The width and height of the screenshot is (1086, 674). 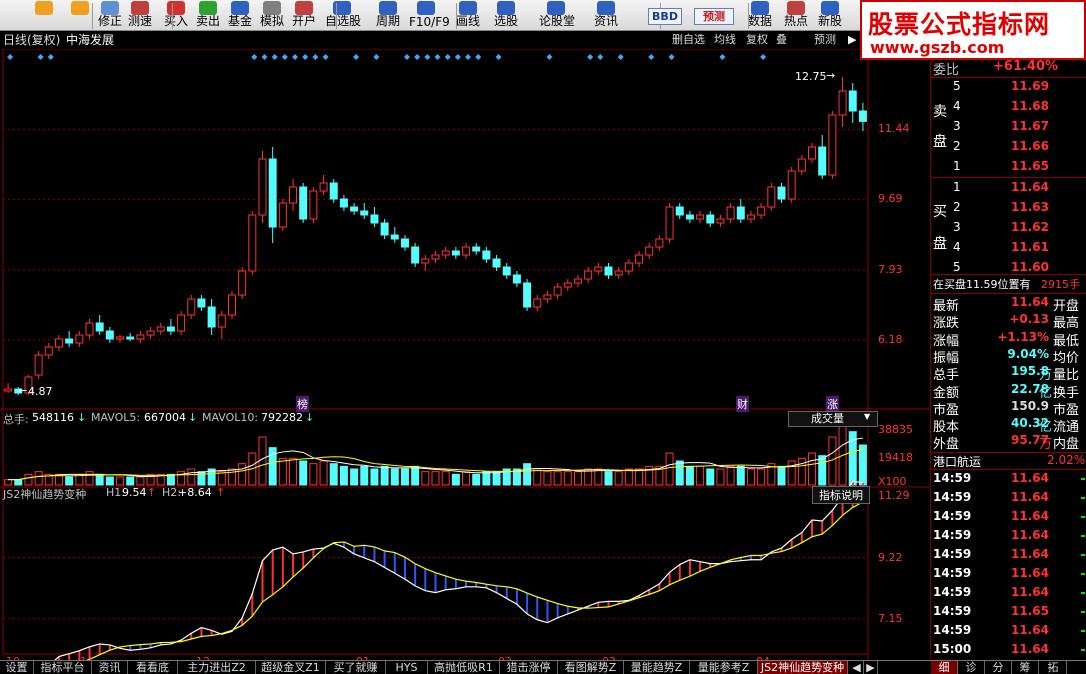 I want to click on quote-unit: 万, so click(x=1046, y=376).